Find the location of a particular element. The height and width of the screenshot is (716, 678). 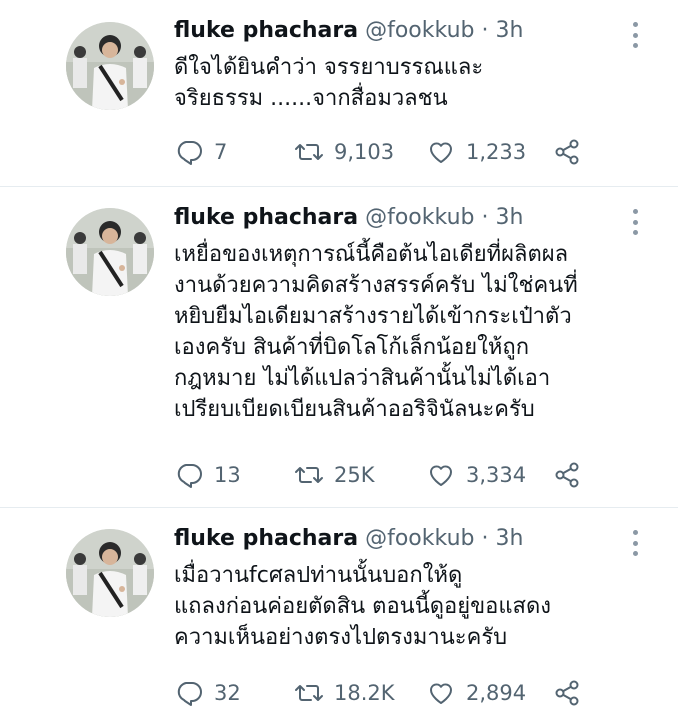

like-count: 2,894 is located at coordinates (496, 693).